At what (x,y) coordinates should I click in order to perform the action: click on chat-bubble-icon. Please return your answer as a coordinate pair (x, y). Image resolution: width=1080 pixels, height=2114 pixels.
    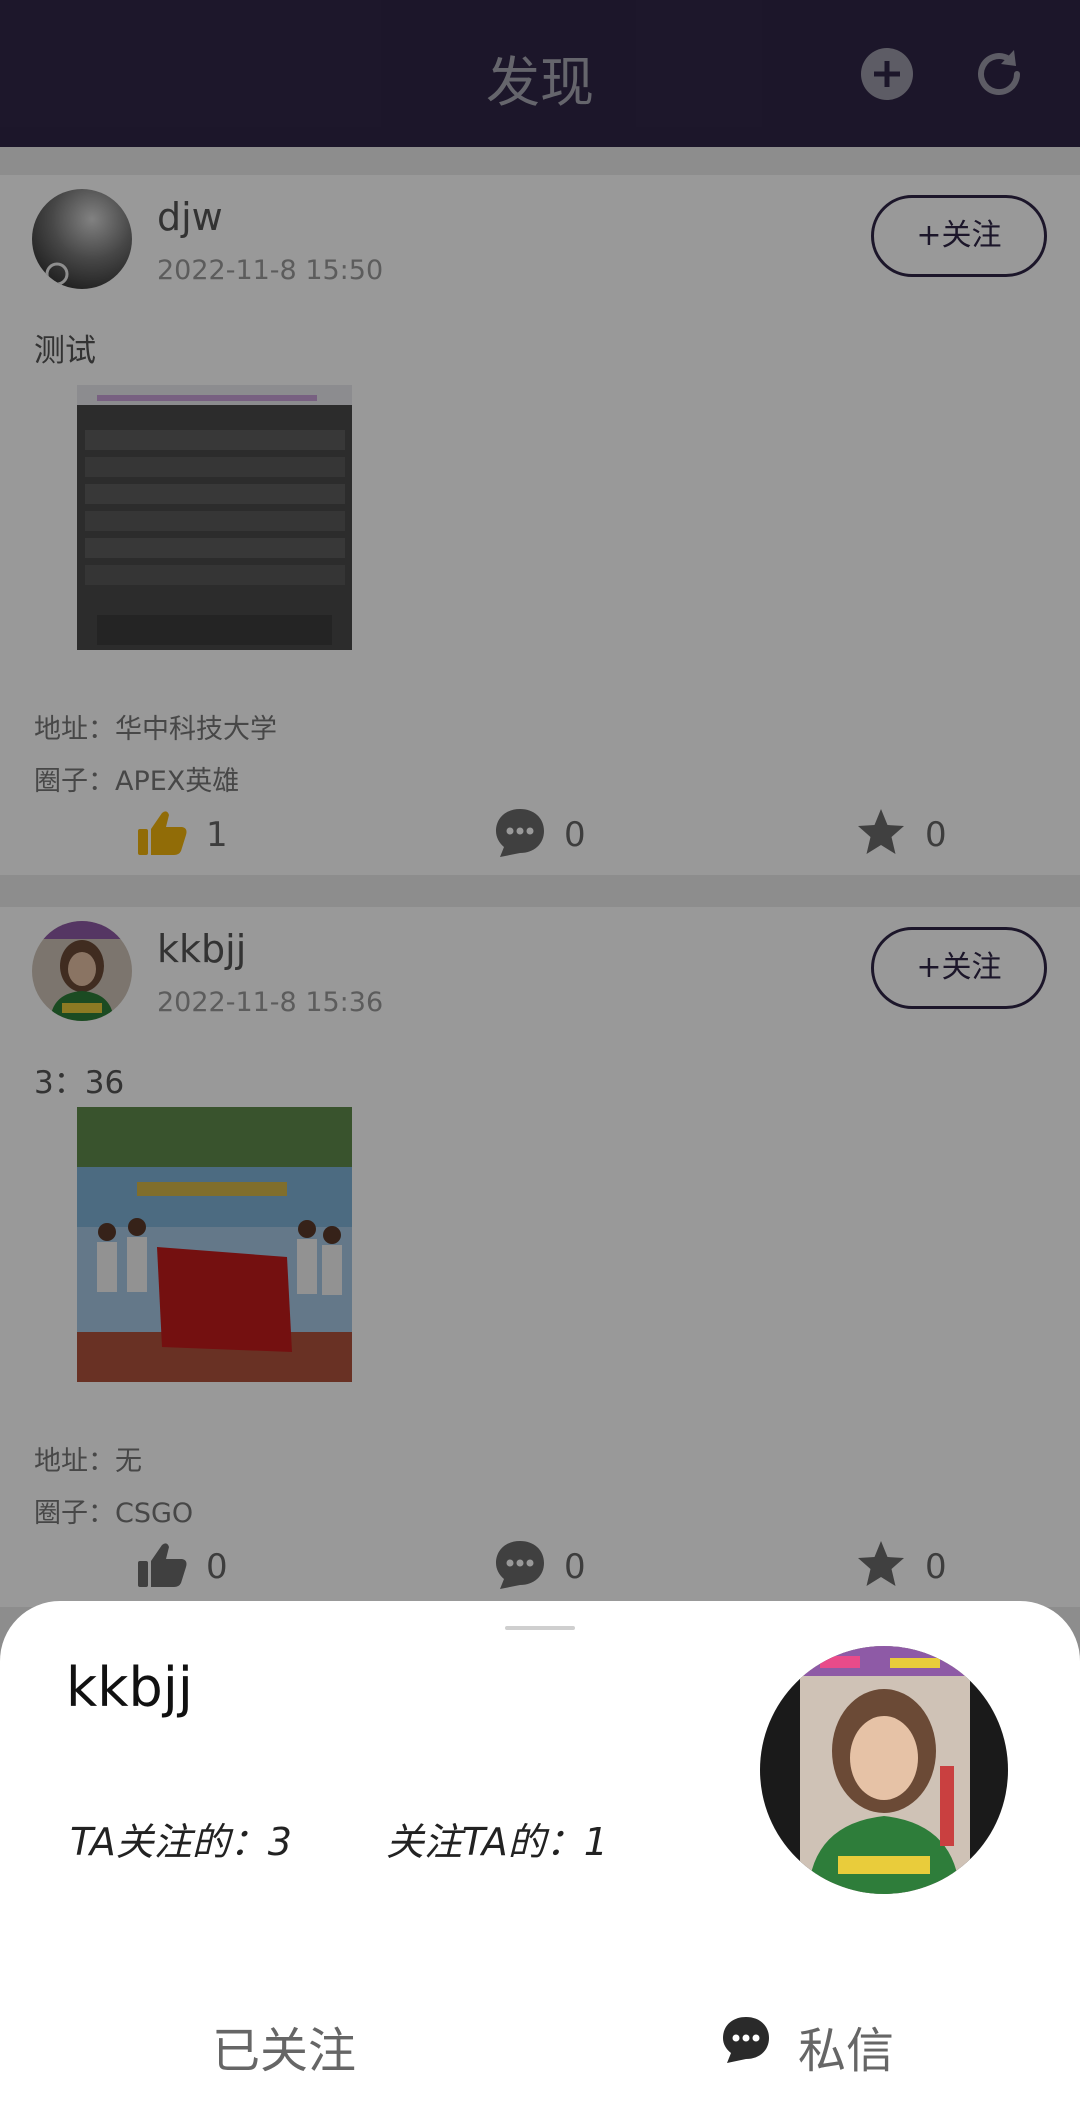
    Looking at the image, I should click on (759, 2046).